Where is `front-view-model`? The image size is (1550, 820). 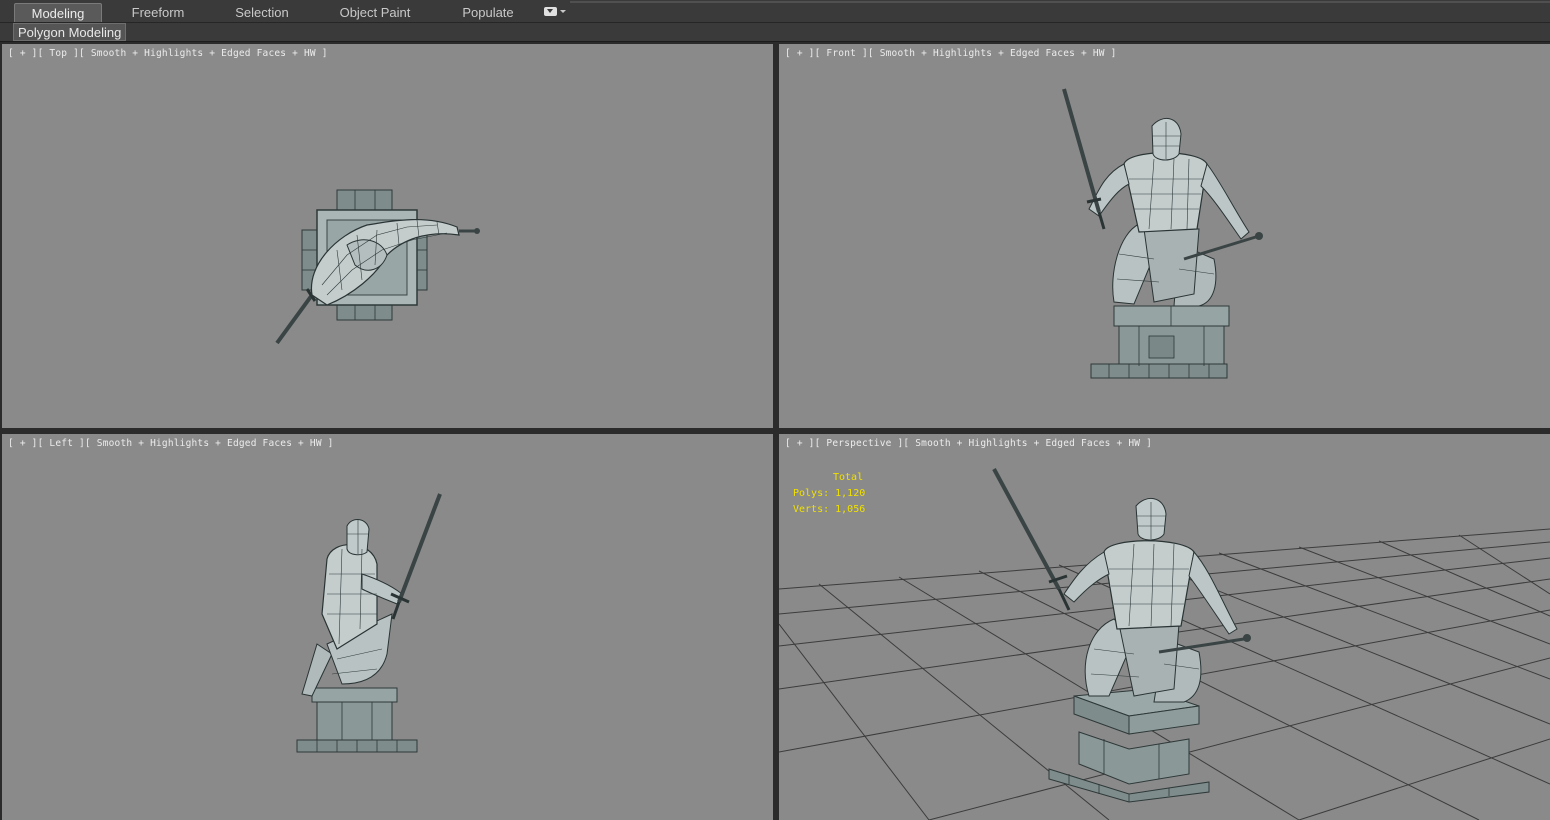 front-view-model is located at coordinates (1162, 233).